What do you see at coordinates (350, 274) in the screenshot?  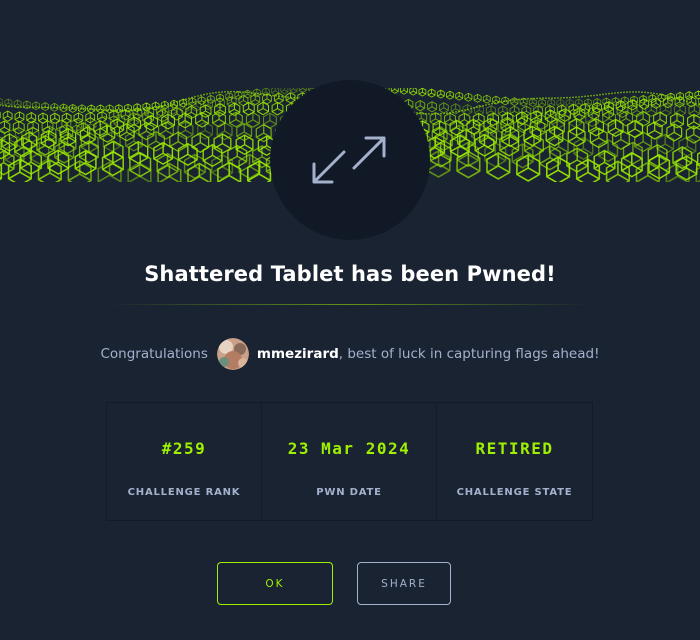 I see `pwned-title: Shattered Tablet has been Pwned!` at bounding box center [350, 274].